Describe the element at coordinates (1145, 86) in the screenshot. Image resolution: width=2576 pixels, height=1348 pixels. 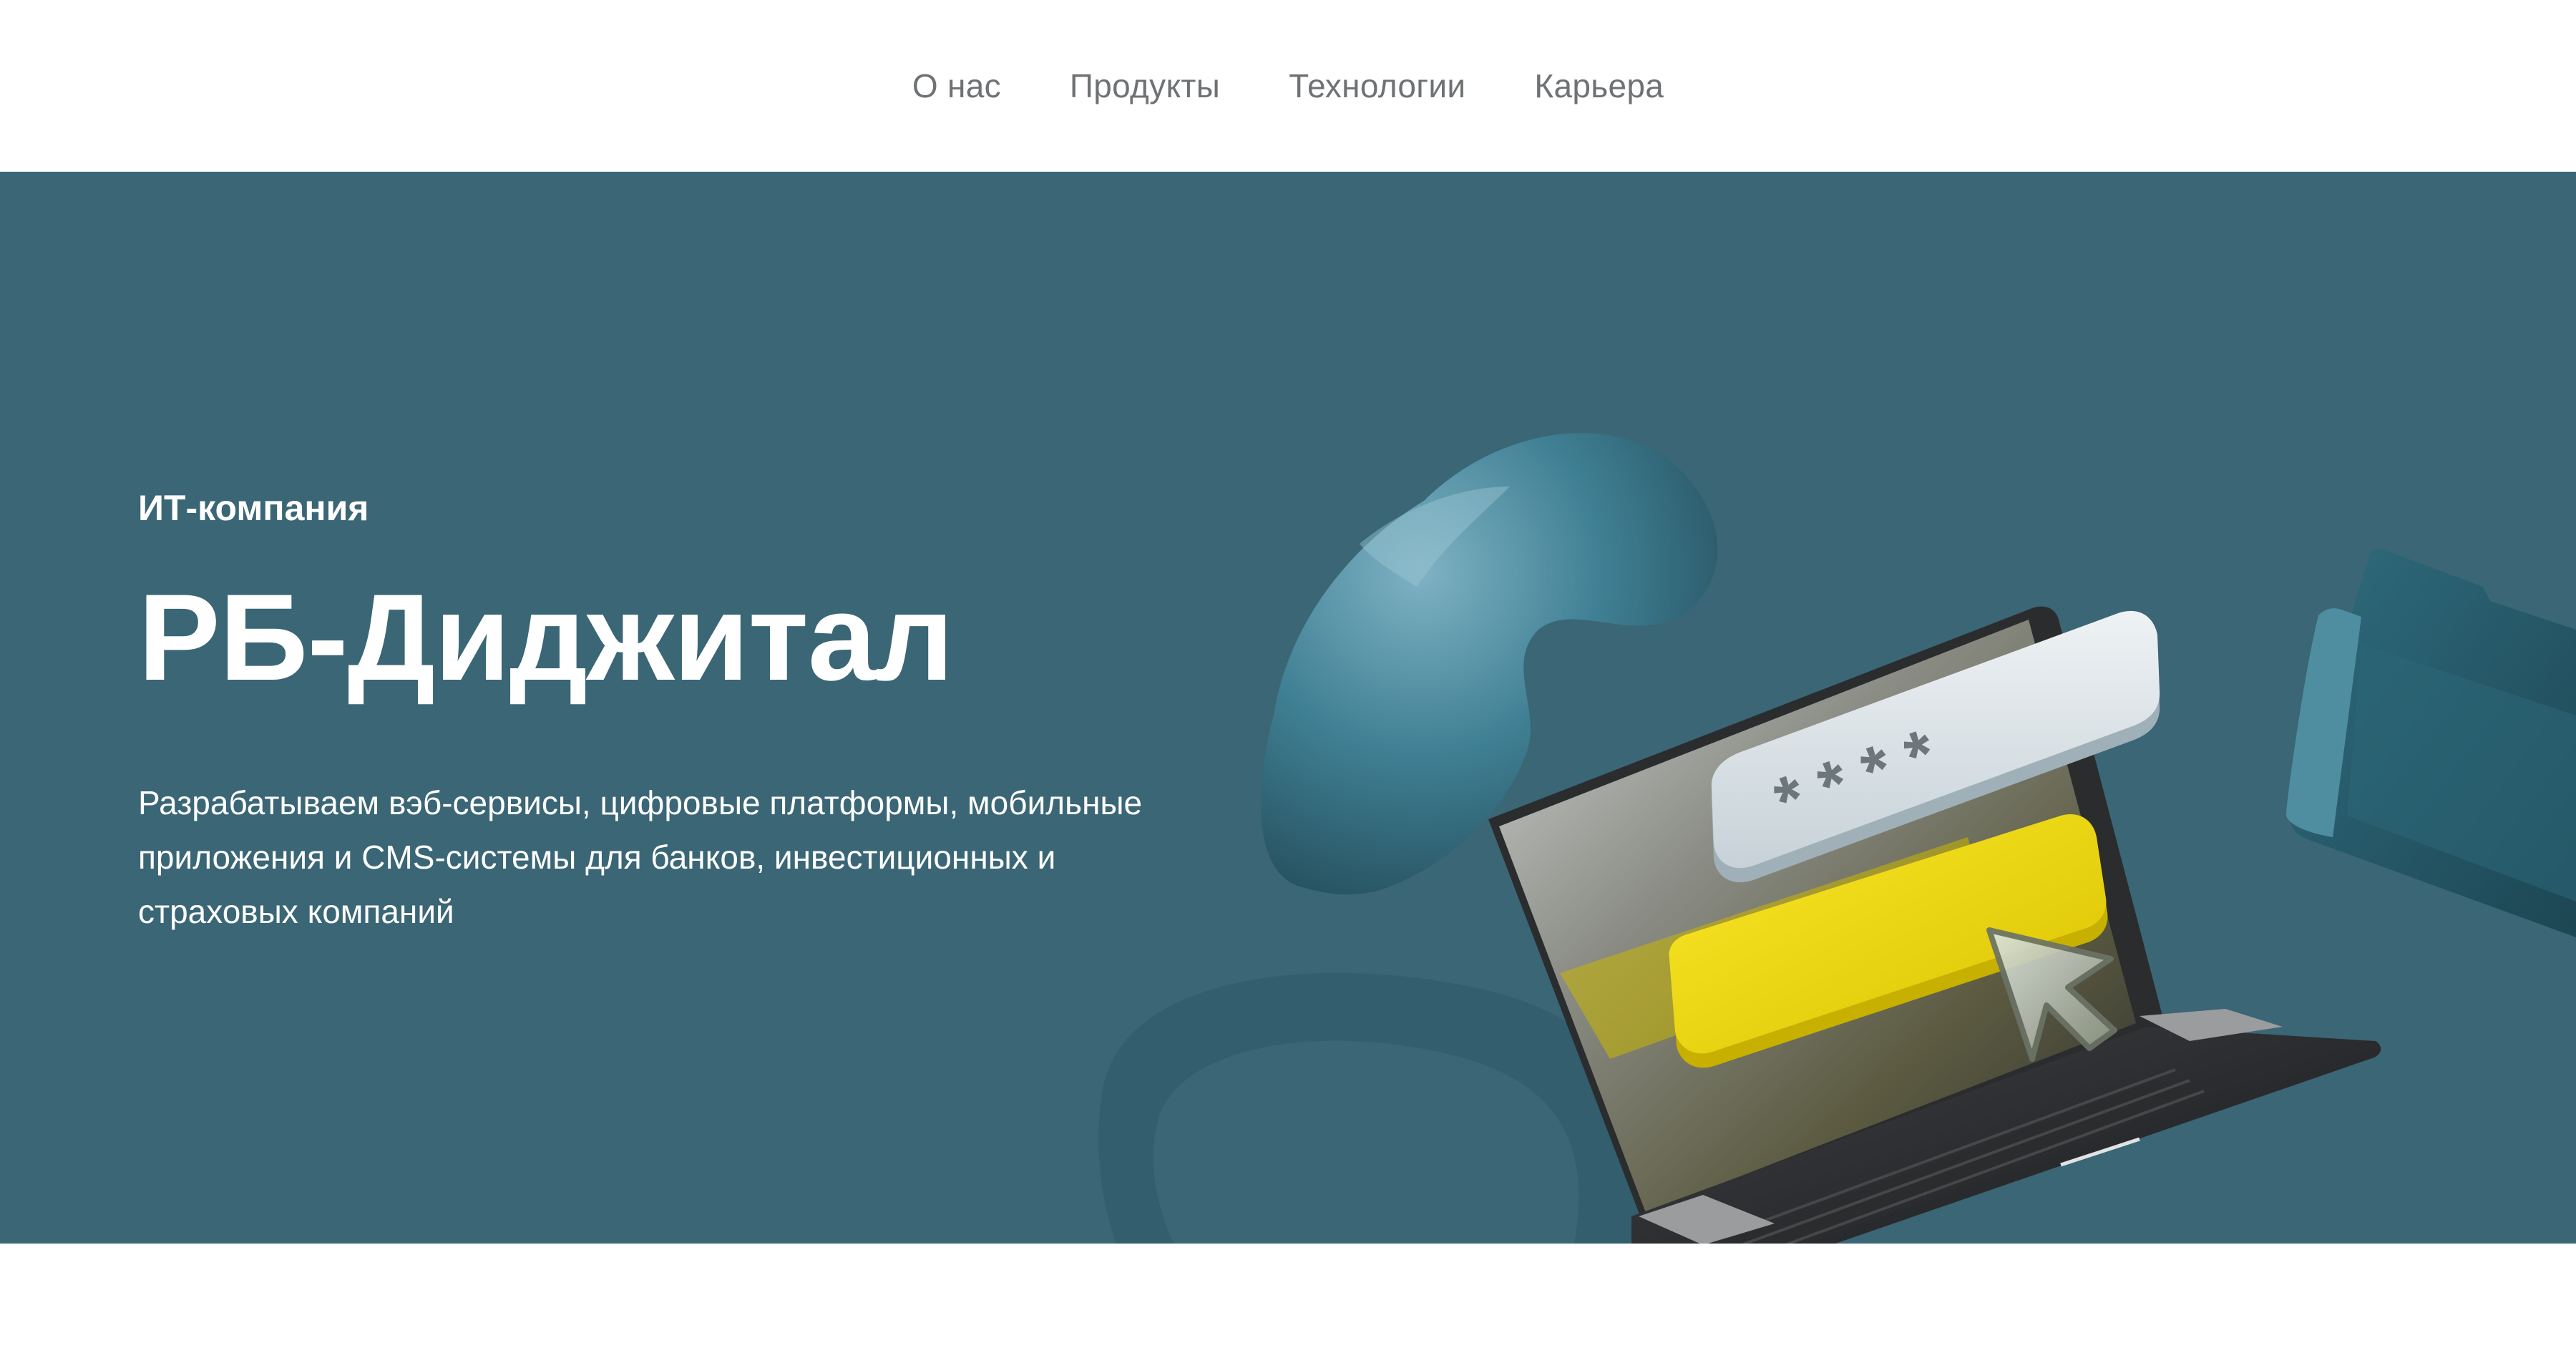
I see `nav-link-products: Продукты` at that location.